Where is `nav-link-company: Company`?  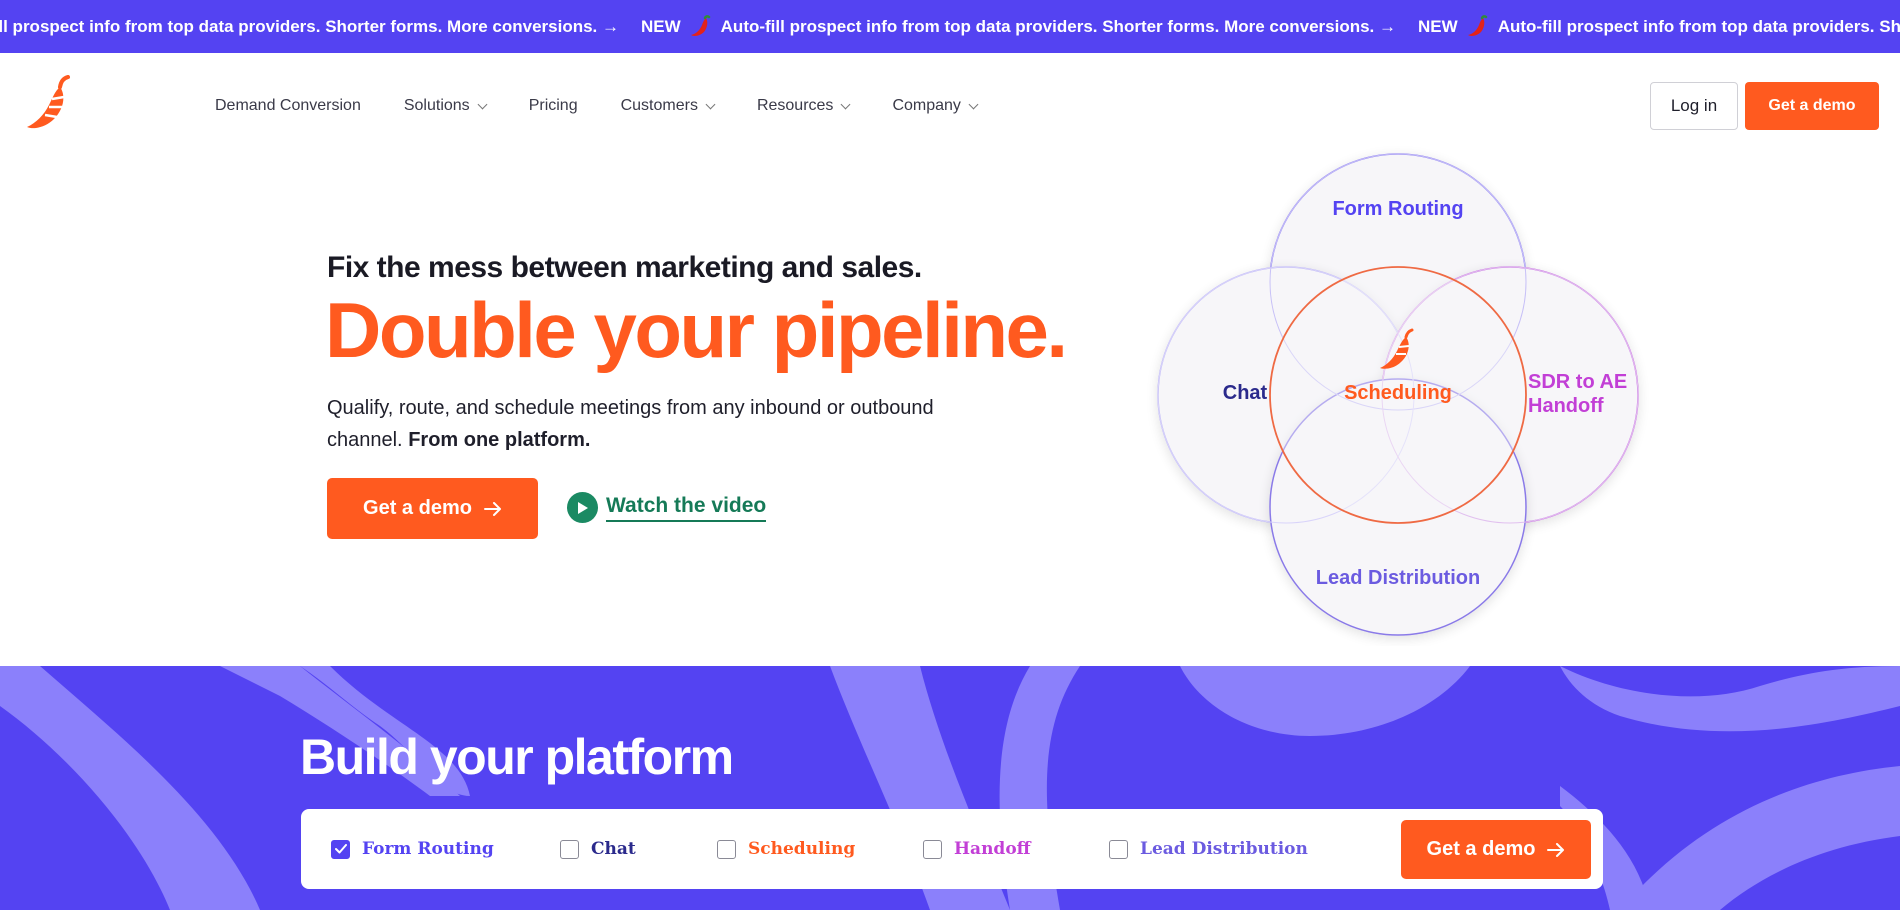
nav-link-company: Company is located at coordinates (935, 106).